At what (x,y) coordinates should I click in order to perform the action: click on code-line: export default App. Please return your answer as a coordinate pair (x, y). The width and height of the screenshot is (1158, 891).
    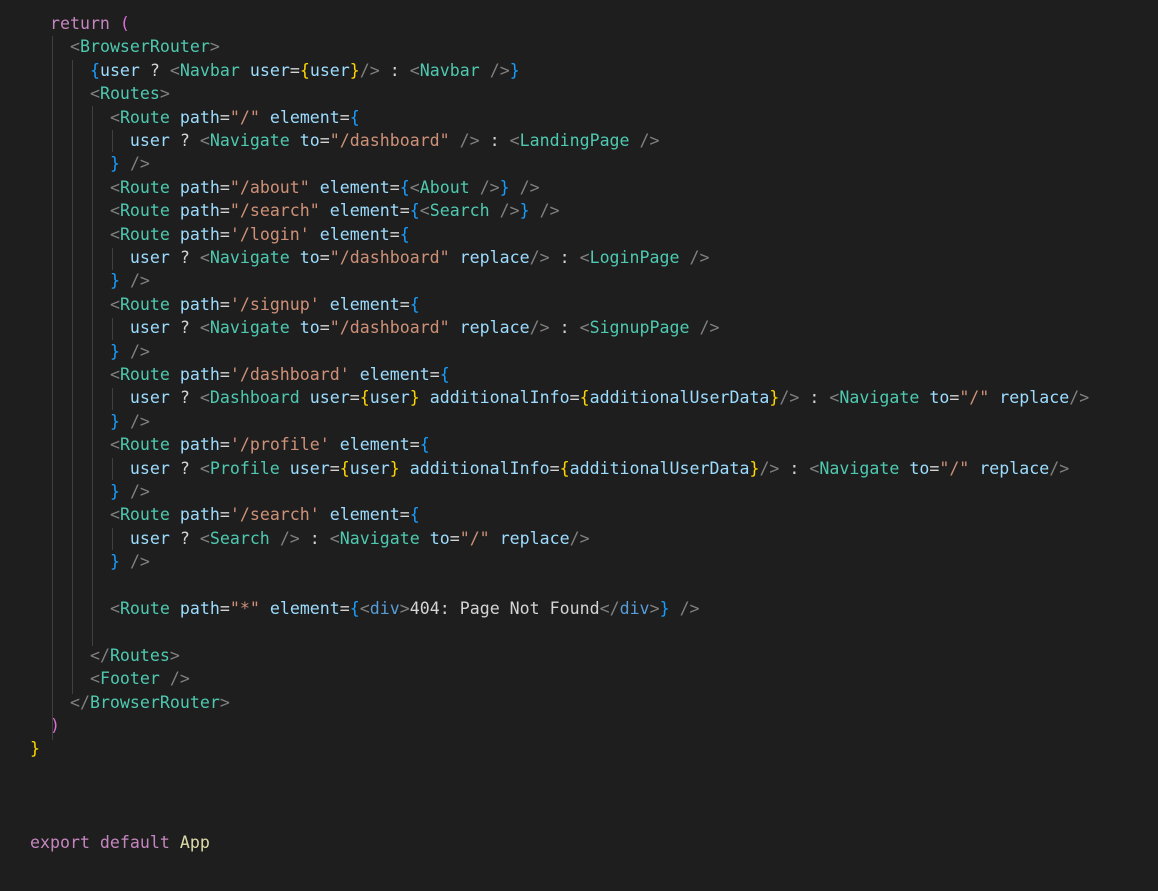
    Looking at the image, I should click on (120, 842).